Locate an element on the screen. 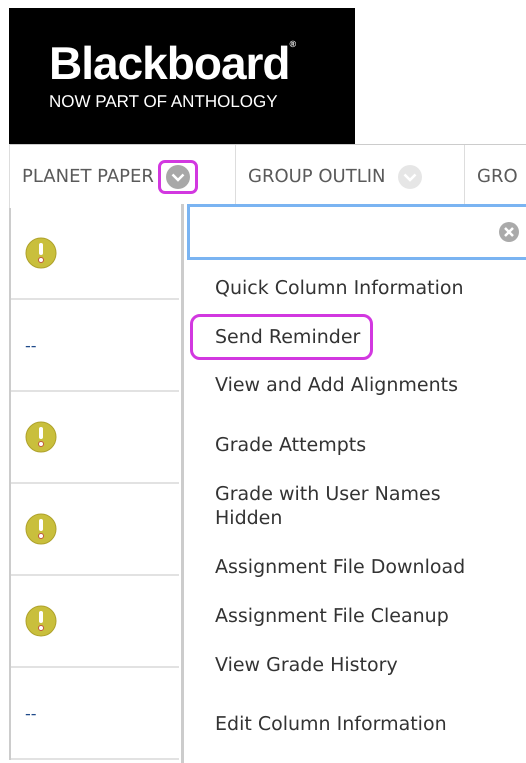  menu-item: View Grade History is located at coordinates (300, 665).